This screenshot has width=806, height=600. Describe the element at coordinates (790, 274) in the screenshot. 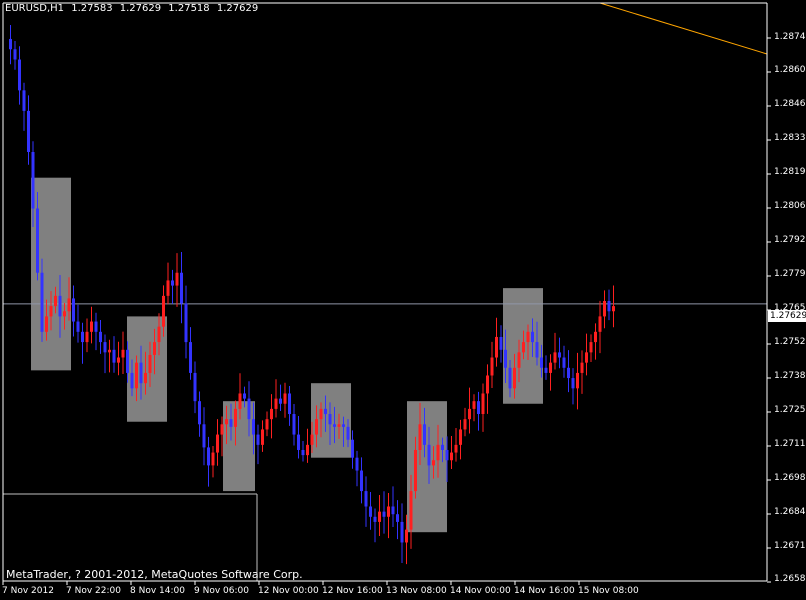

I see `price-tick: 1.27790` at that location.